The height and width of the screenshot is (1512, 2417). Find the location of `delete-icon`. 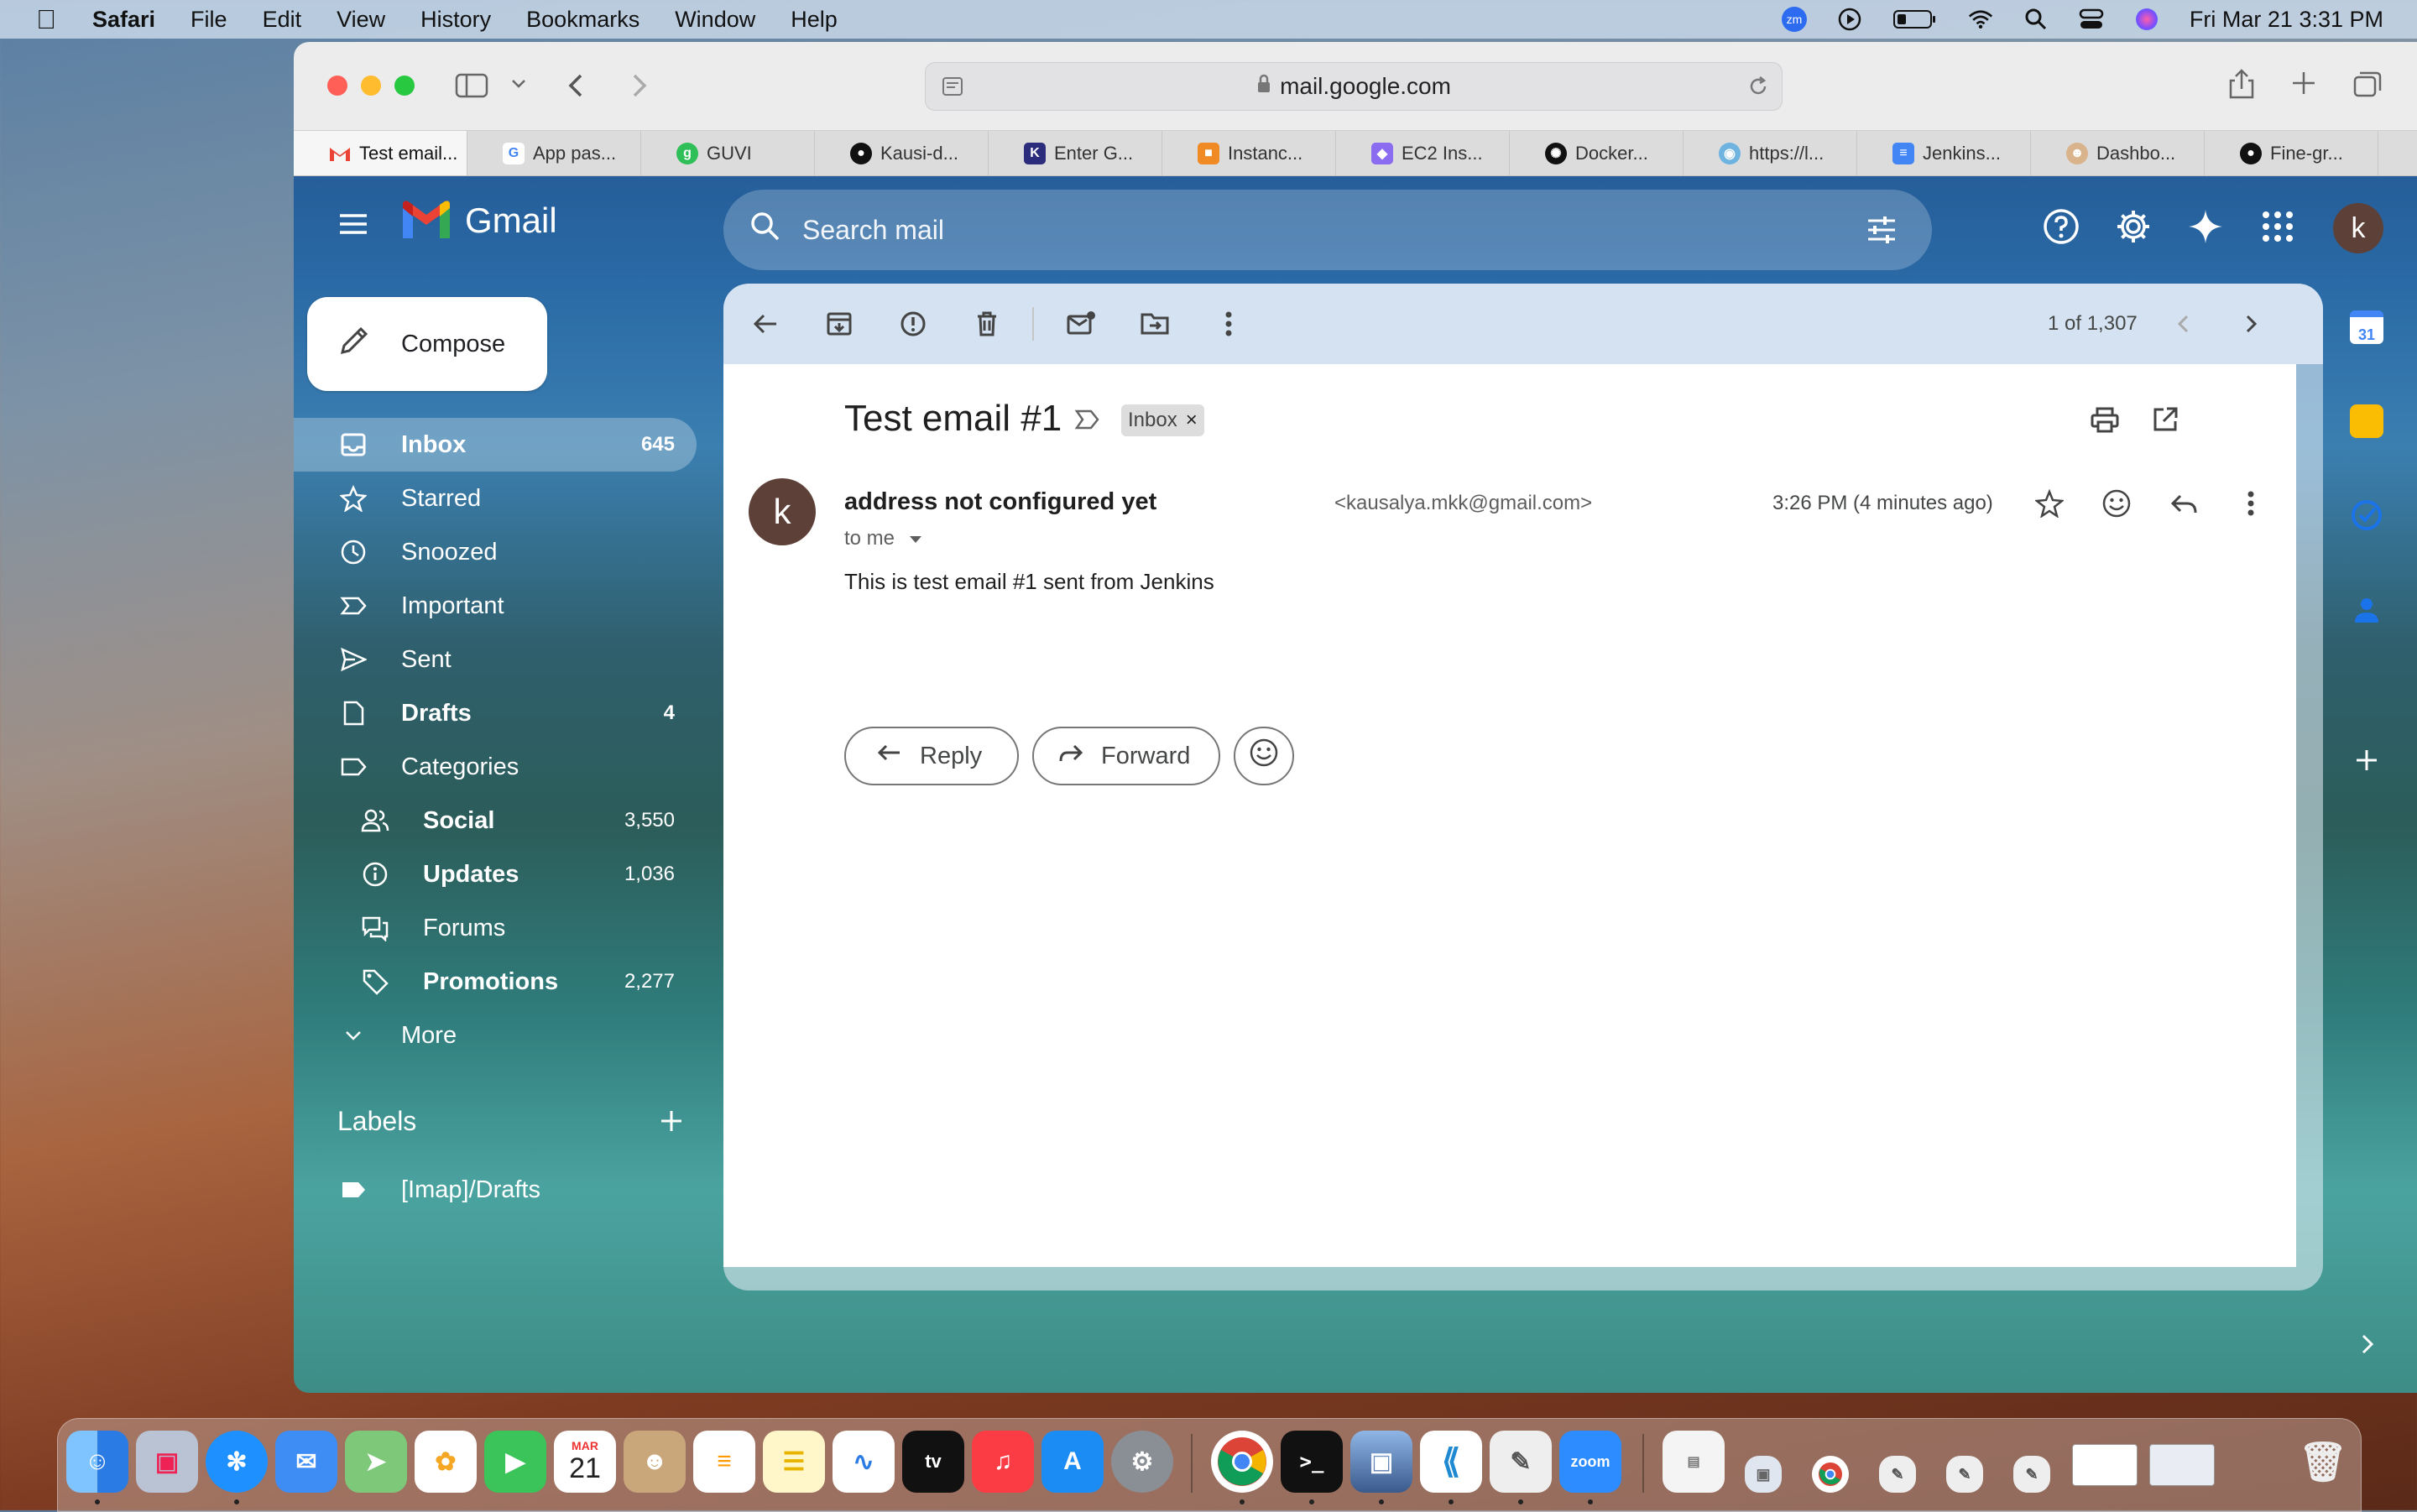

delete-icon is located at coordinates (987, 324).